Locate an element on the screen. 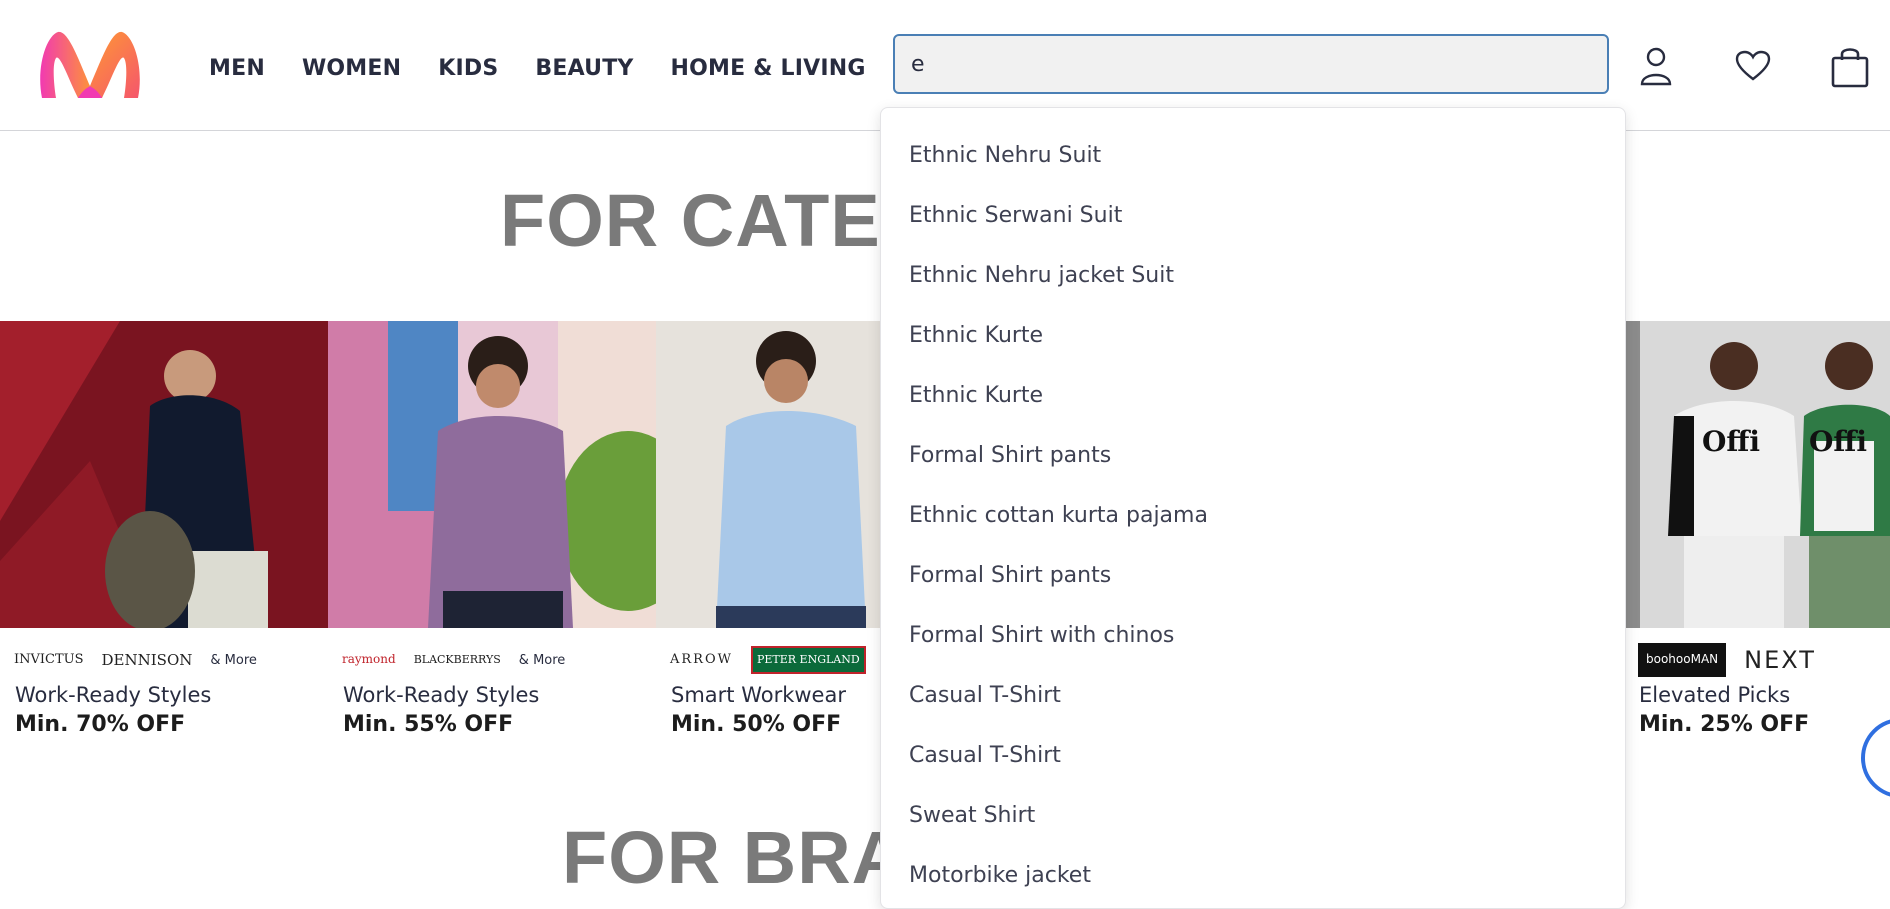  brand-logo: boohooMAN is located at coordinates (1682, 660).